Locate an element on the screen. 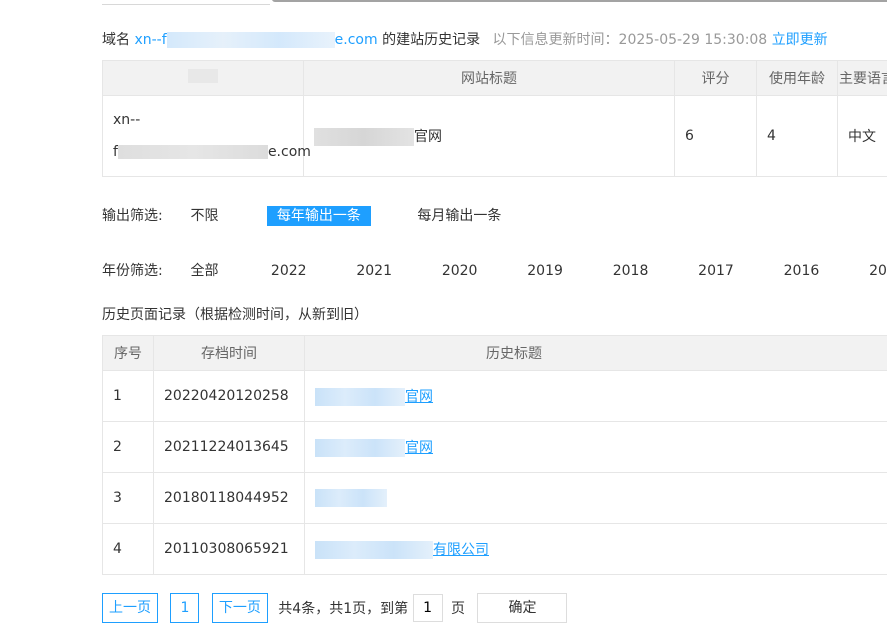 The image size is (887, 630). history-index: 1 is located at coordinates (128, 396).